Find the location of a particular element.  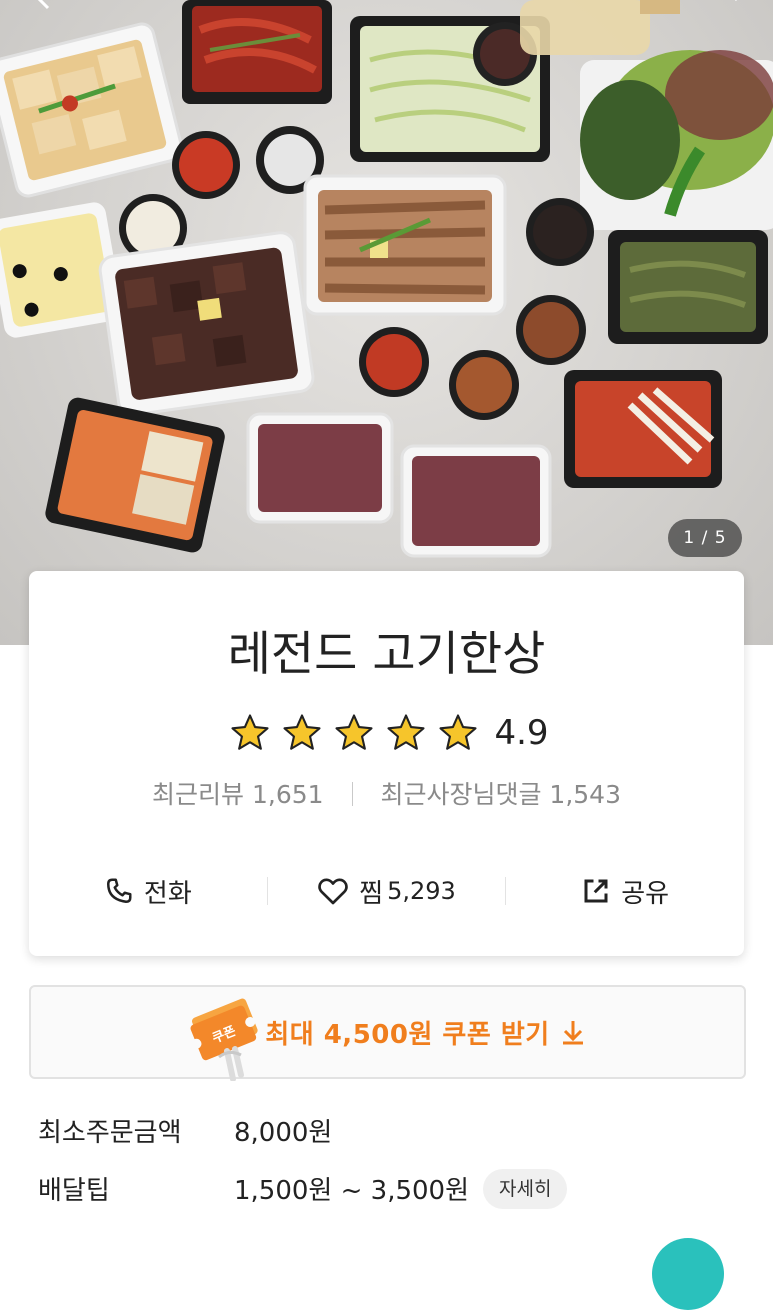

share-button: 공유 is located at coordinates (625, 891).